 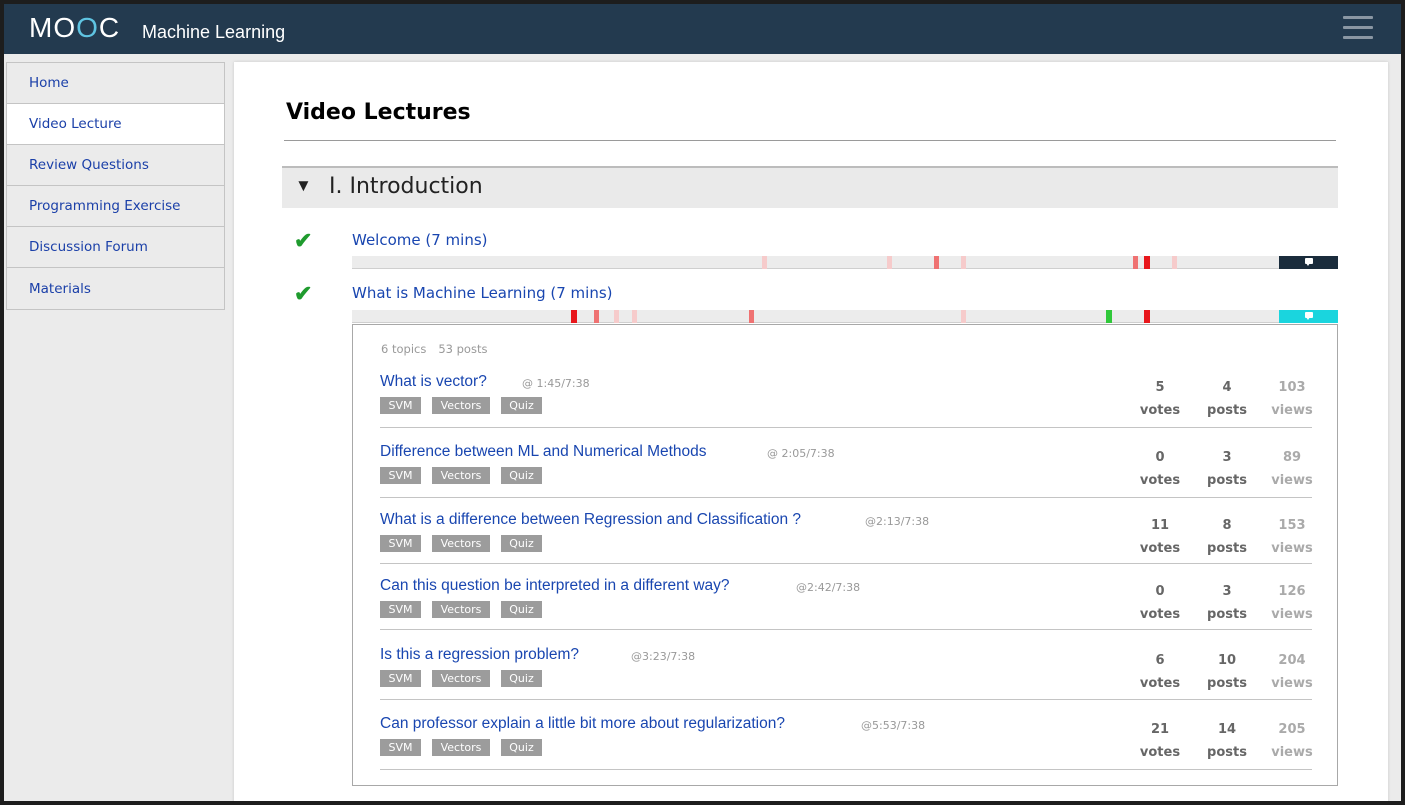 I want to click on sidebar-item-materials: Materials, so click(x=115, y=288).